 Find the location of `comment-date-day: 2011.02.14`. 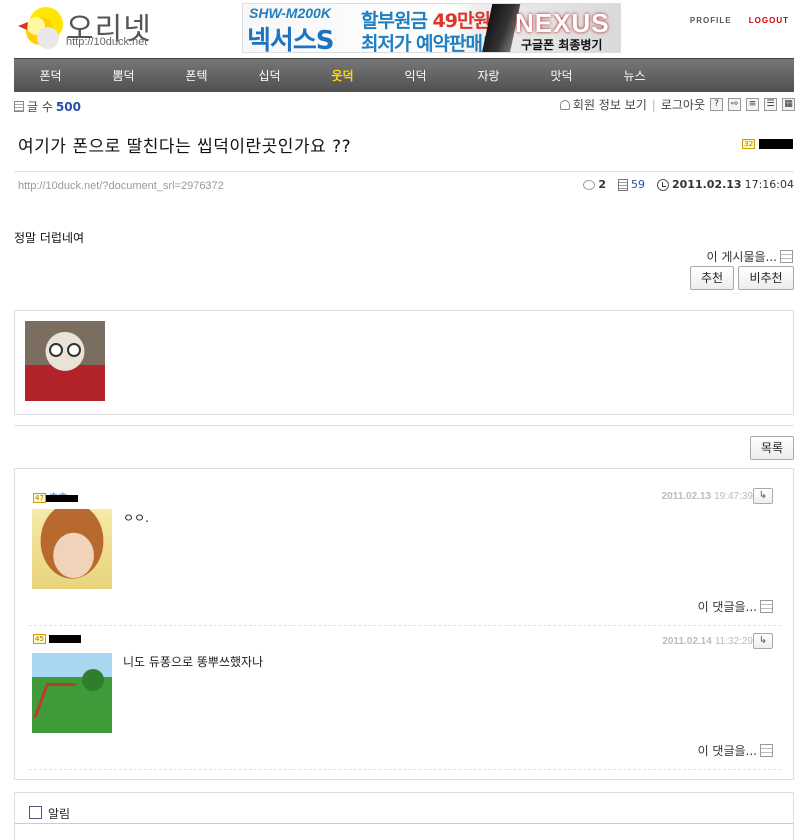

comment-date-day: 2011.02.14 is located at coordinates (687, 641).